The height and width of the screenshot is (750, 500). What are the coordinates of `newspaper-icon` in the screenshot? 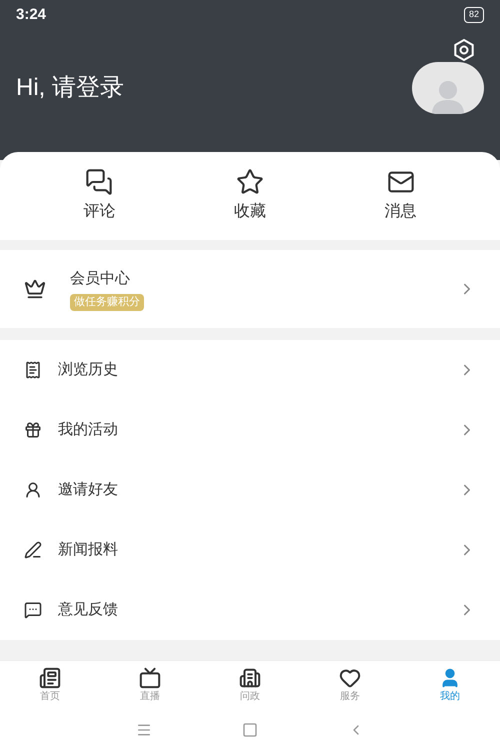 It's located at (50, 678).